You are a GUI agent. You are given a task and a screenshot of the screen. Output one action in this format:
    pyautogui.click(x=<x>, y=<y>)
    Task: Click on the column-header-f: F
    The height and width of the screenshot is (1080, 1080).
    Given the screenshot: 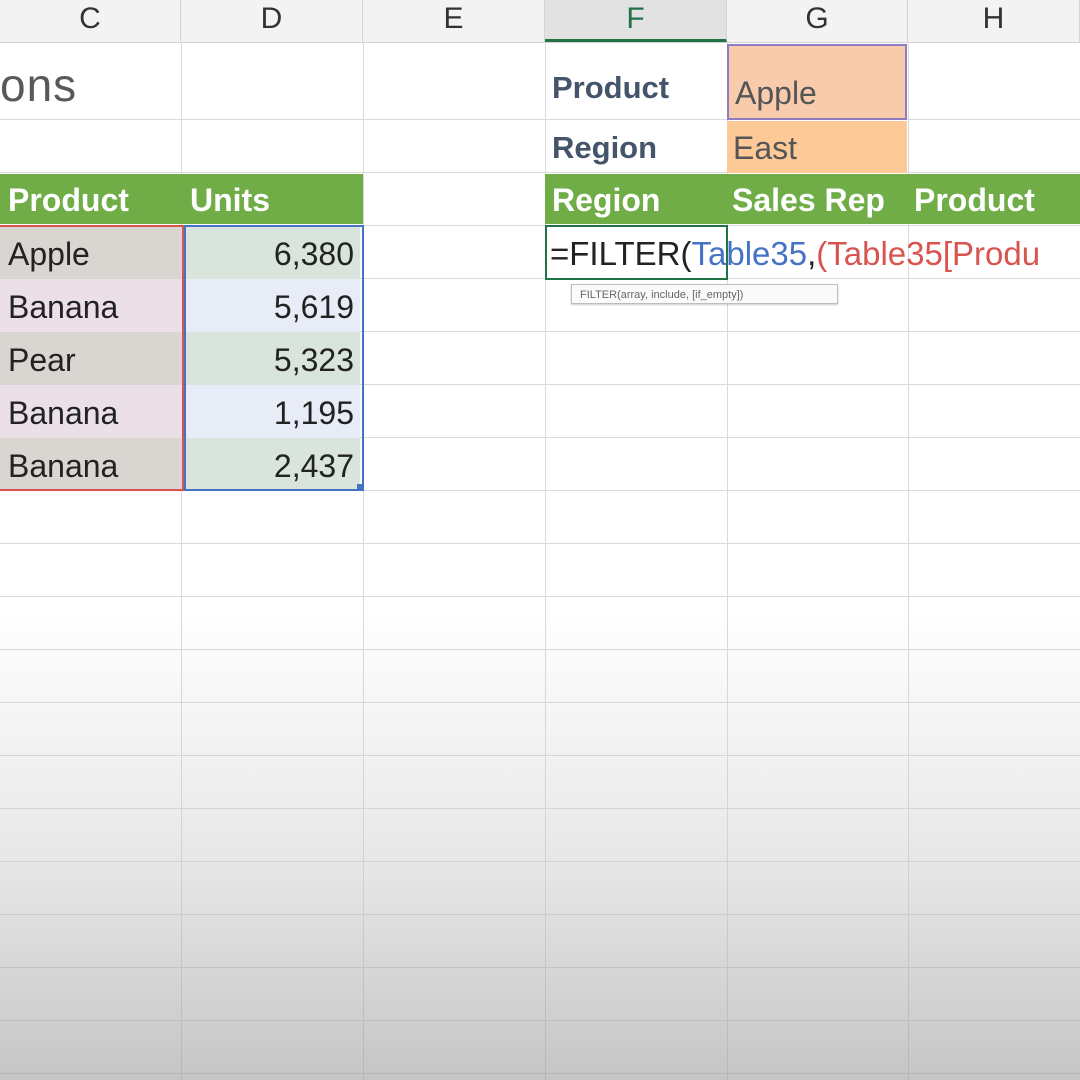 What is the action you would take?
    pyautogui.click(x=636, y=21)
    